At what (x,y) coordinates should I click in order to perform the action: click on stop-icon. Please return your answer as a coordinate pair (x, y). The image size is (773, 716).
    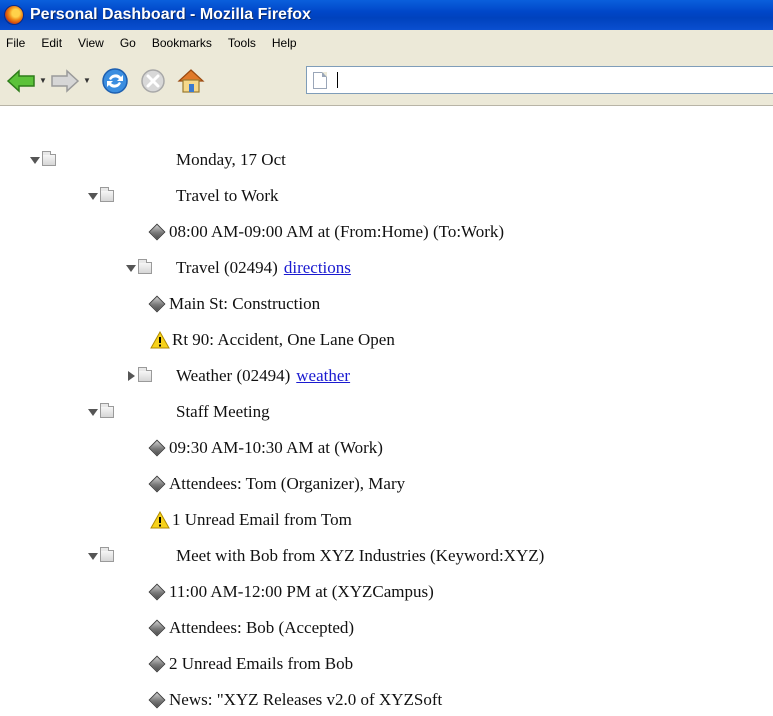
    Looking at the image, I should click on (153, 80).